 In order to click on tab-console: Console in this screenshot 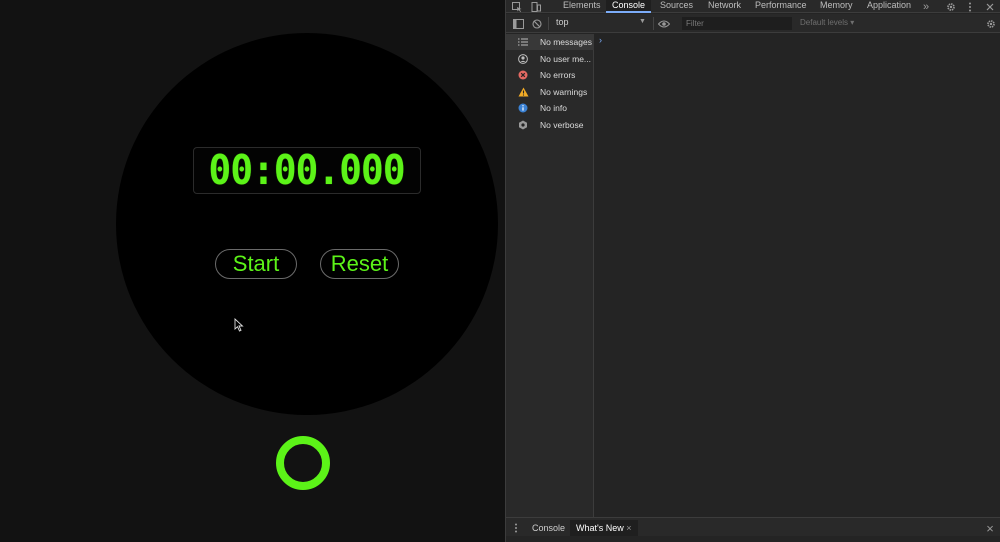, I will do `click(629, 6)`.